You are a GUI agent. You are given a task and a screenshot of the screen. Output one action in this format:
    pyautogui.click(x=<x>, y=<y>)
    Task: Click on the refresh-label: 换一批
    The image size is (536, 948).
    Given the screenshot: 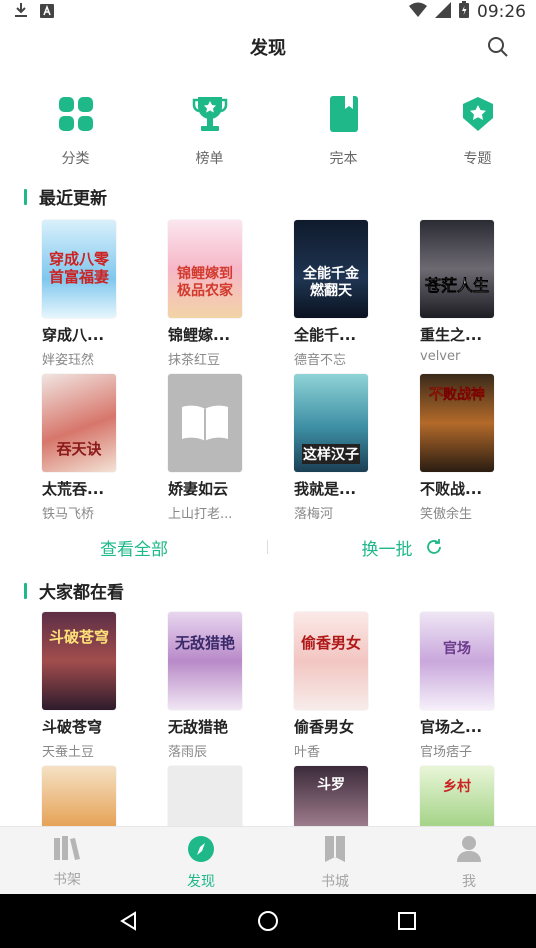 What is the action you would take?
    pyautogui.click(x=387, y=549)
    